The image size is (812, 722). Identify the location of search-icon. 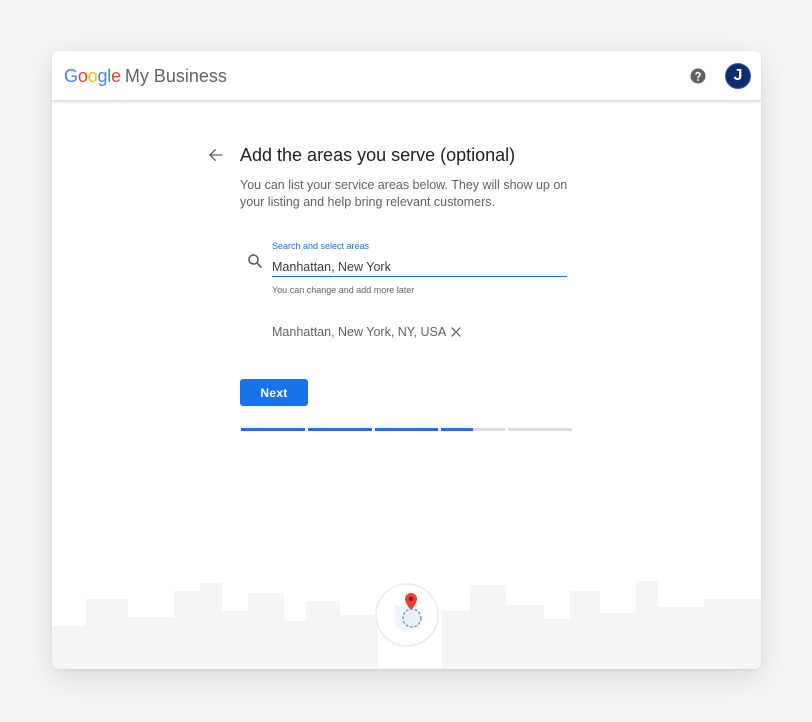
(255, 261).